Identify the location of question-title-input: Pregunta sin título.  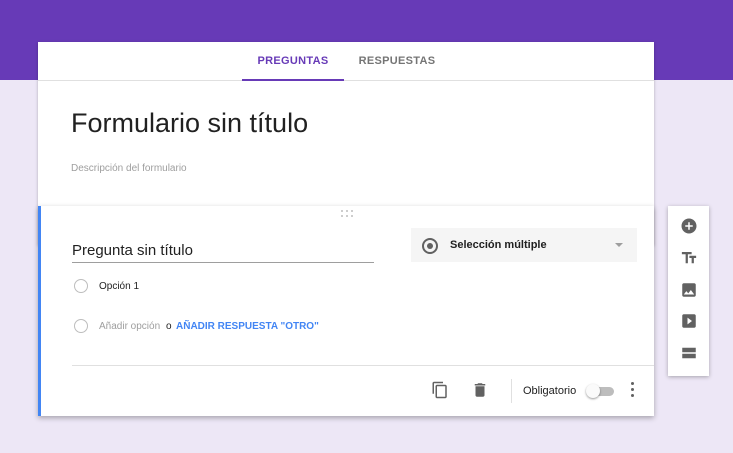
(223, 251).